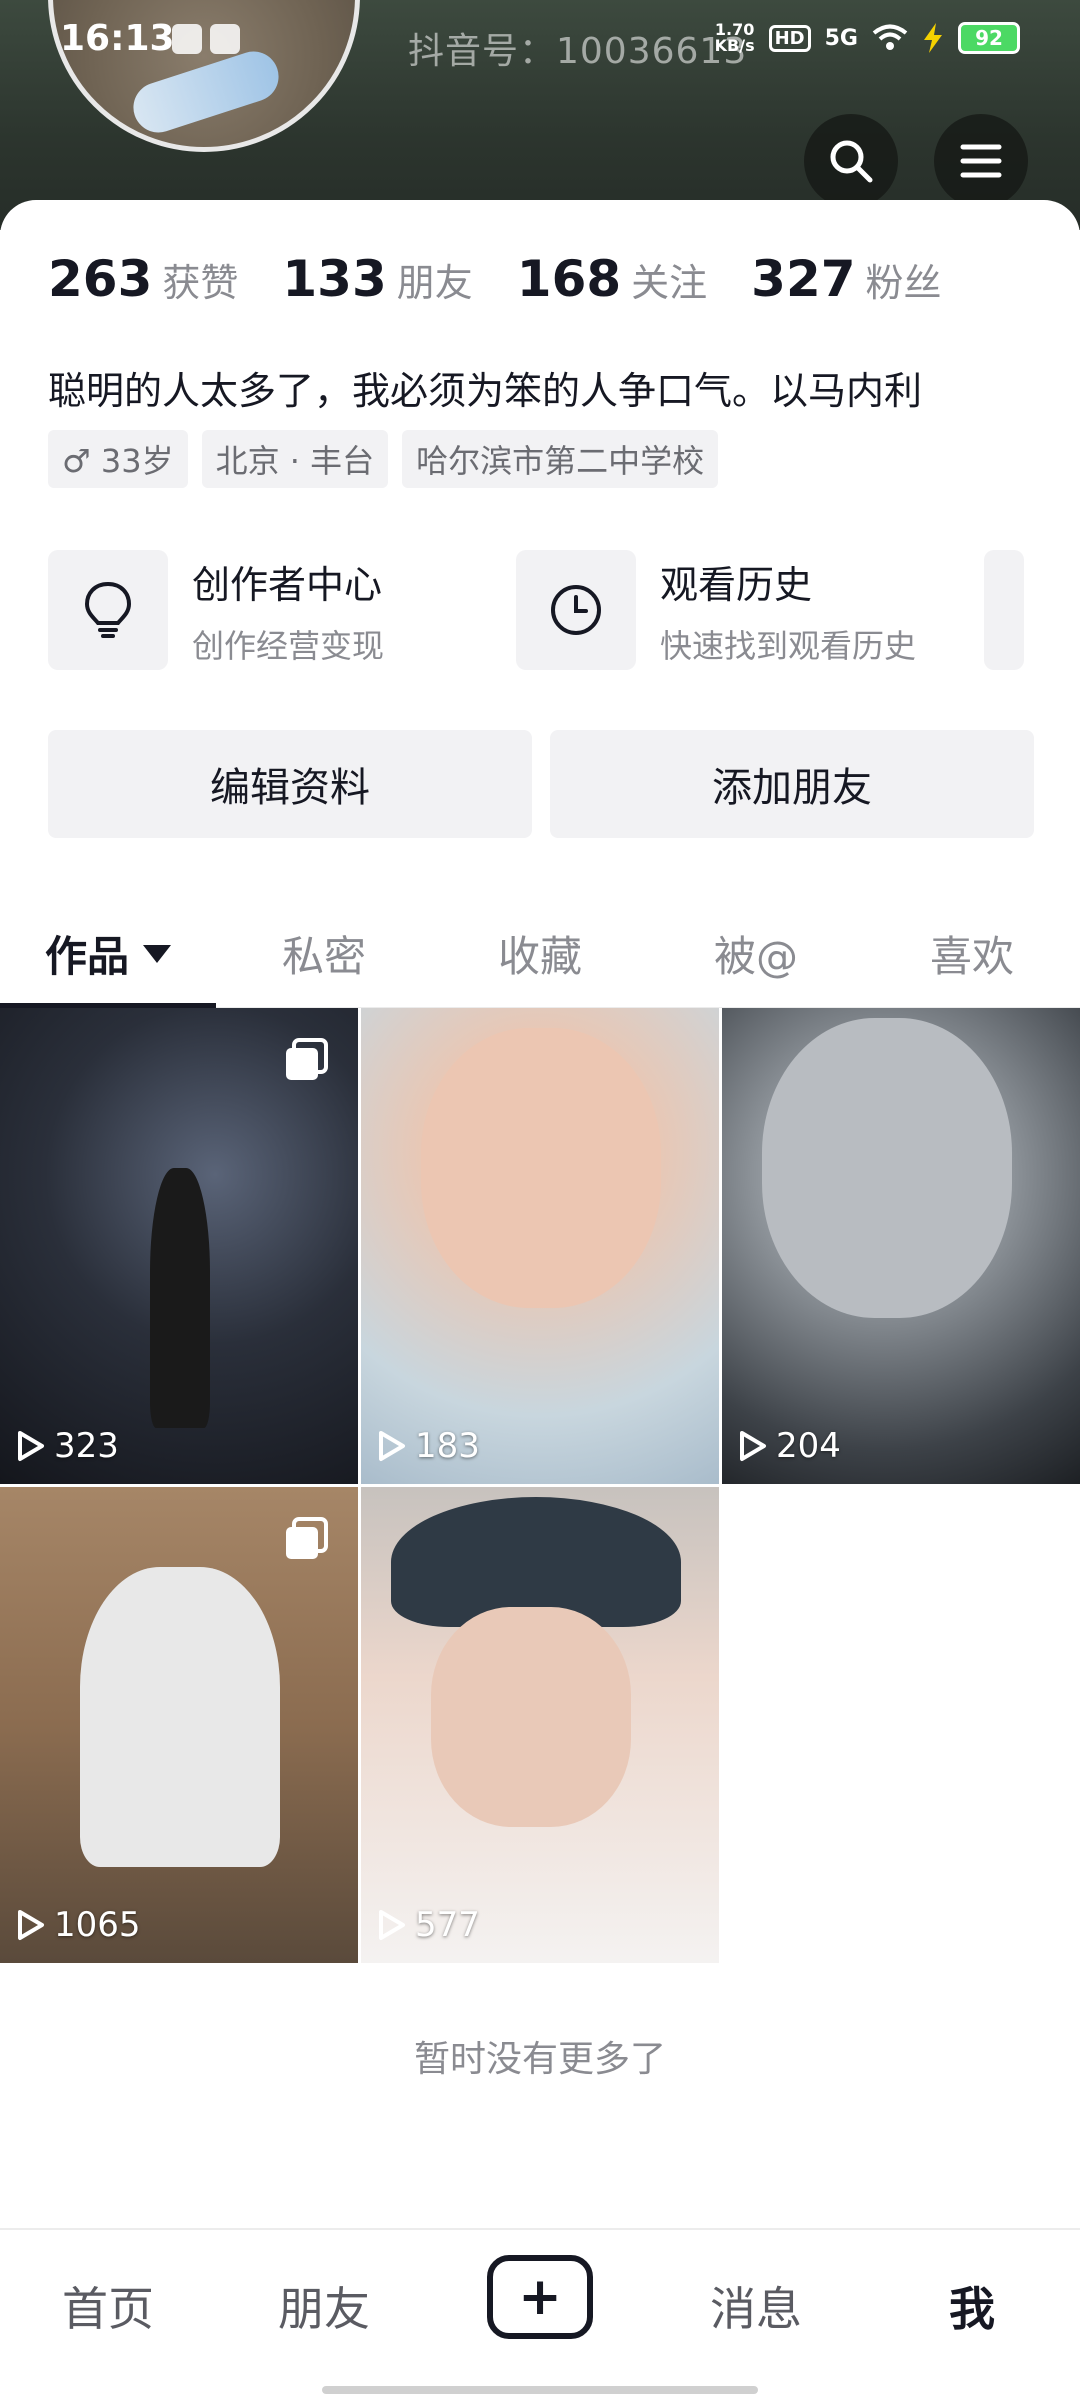 The image size is (1080, 2400). I want to click on signal-5g-icon: 5G, so click(841, 38).